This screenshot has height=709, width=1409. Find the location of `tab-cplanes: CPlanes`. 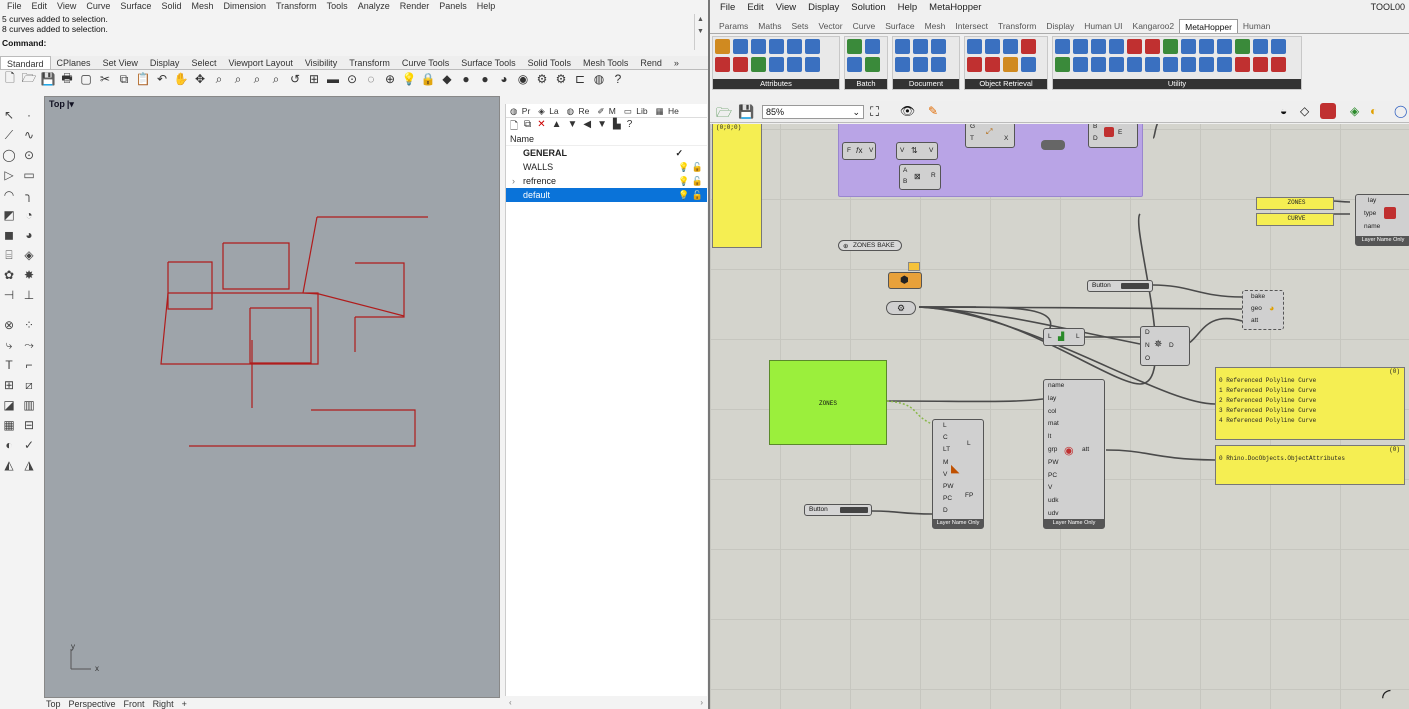

tab-cplanes: CPlanes is located at coordinates (74, 62).